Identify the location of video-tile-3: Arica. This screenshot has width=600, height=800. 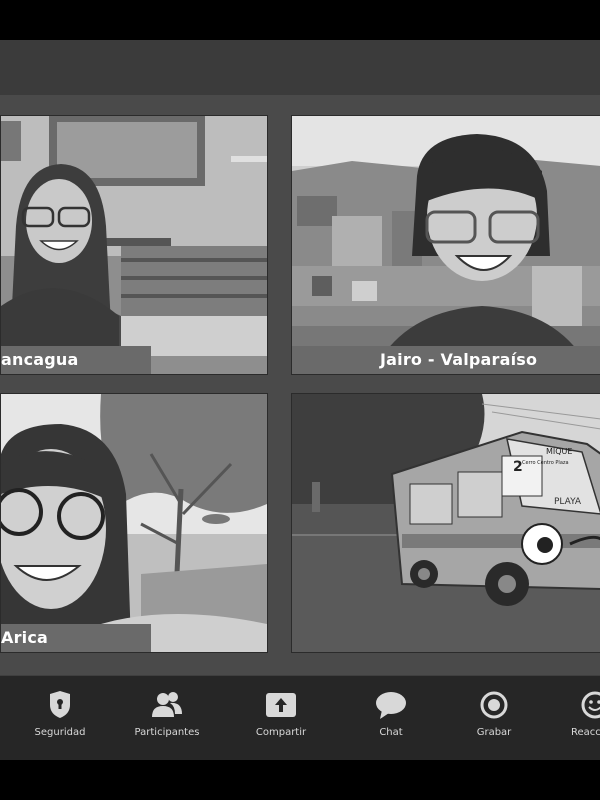
(134, 523).